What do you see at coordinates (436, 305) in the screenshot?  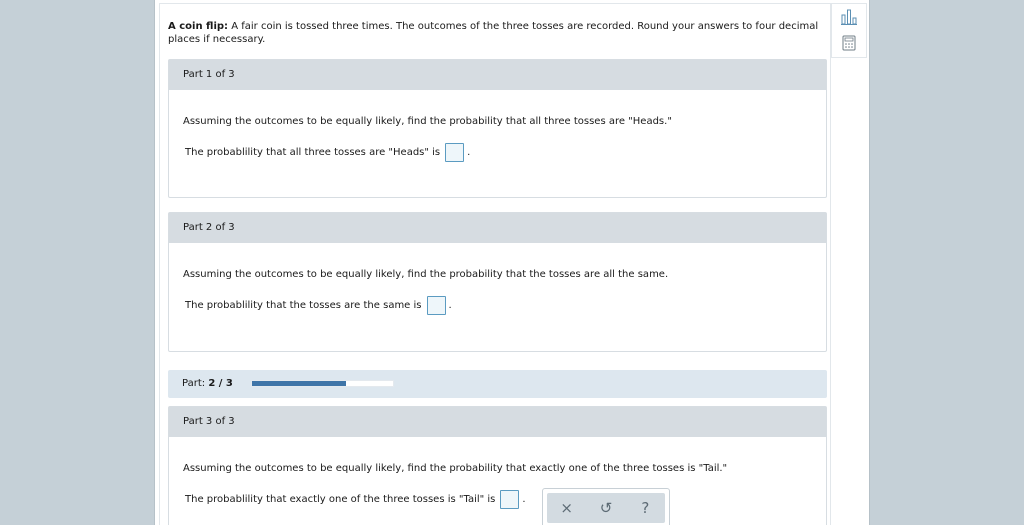 I see `part-2-answer-input` at bounding box center [436, 305].